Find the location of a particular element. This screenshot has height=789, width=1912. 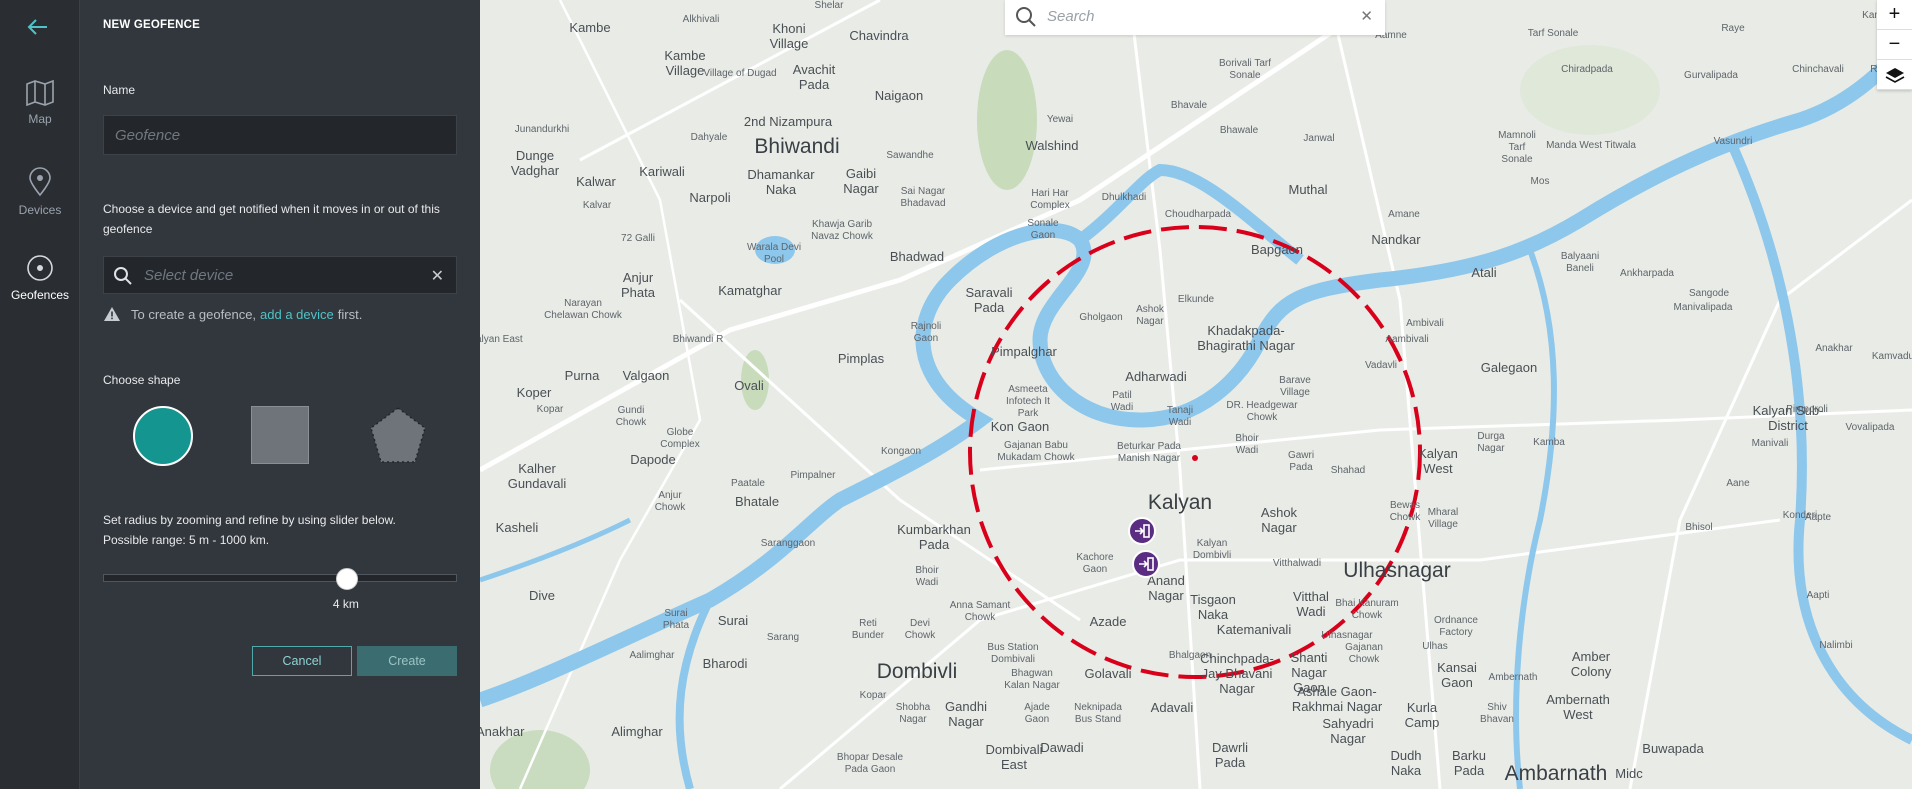

place-label: Gajanan Chowk is located at coordinates (1364, 653).